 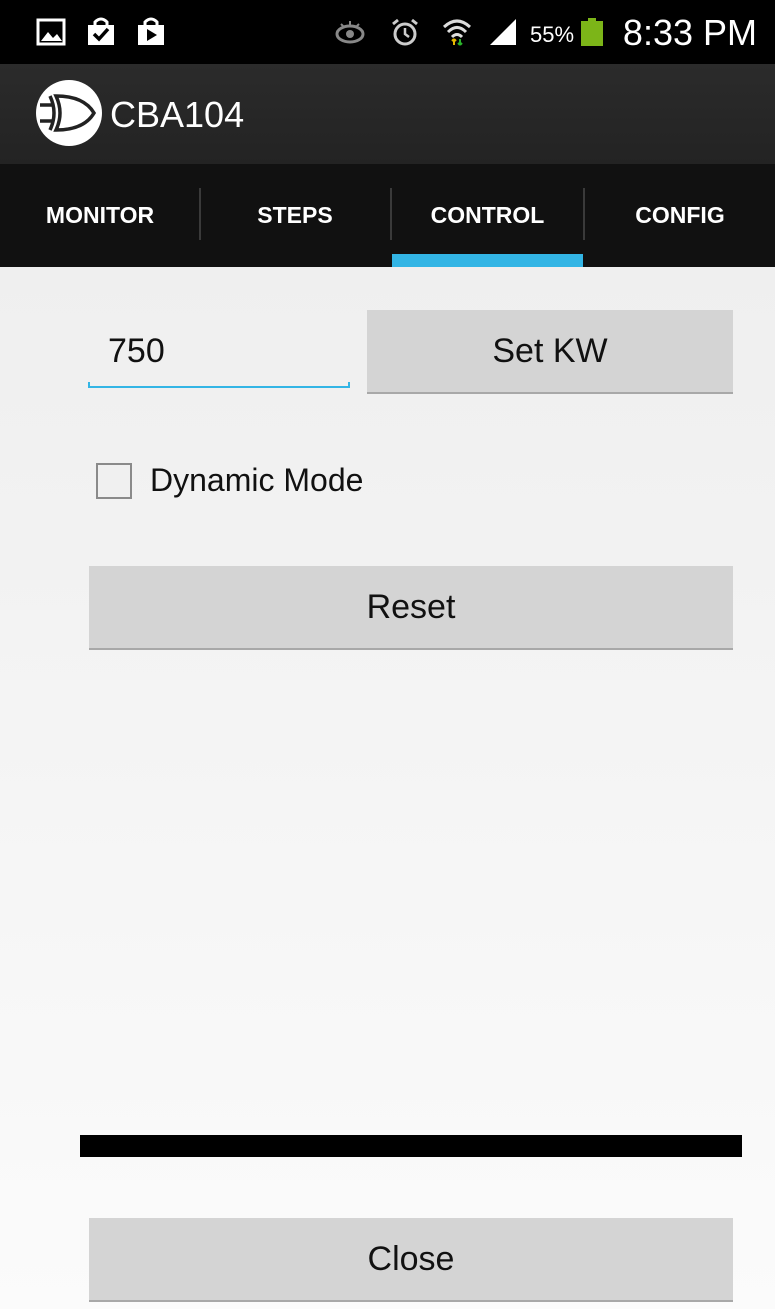 I want to click on action-bar: CBA104, so click(x=387, y=114).